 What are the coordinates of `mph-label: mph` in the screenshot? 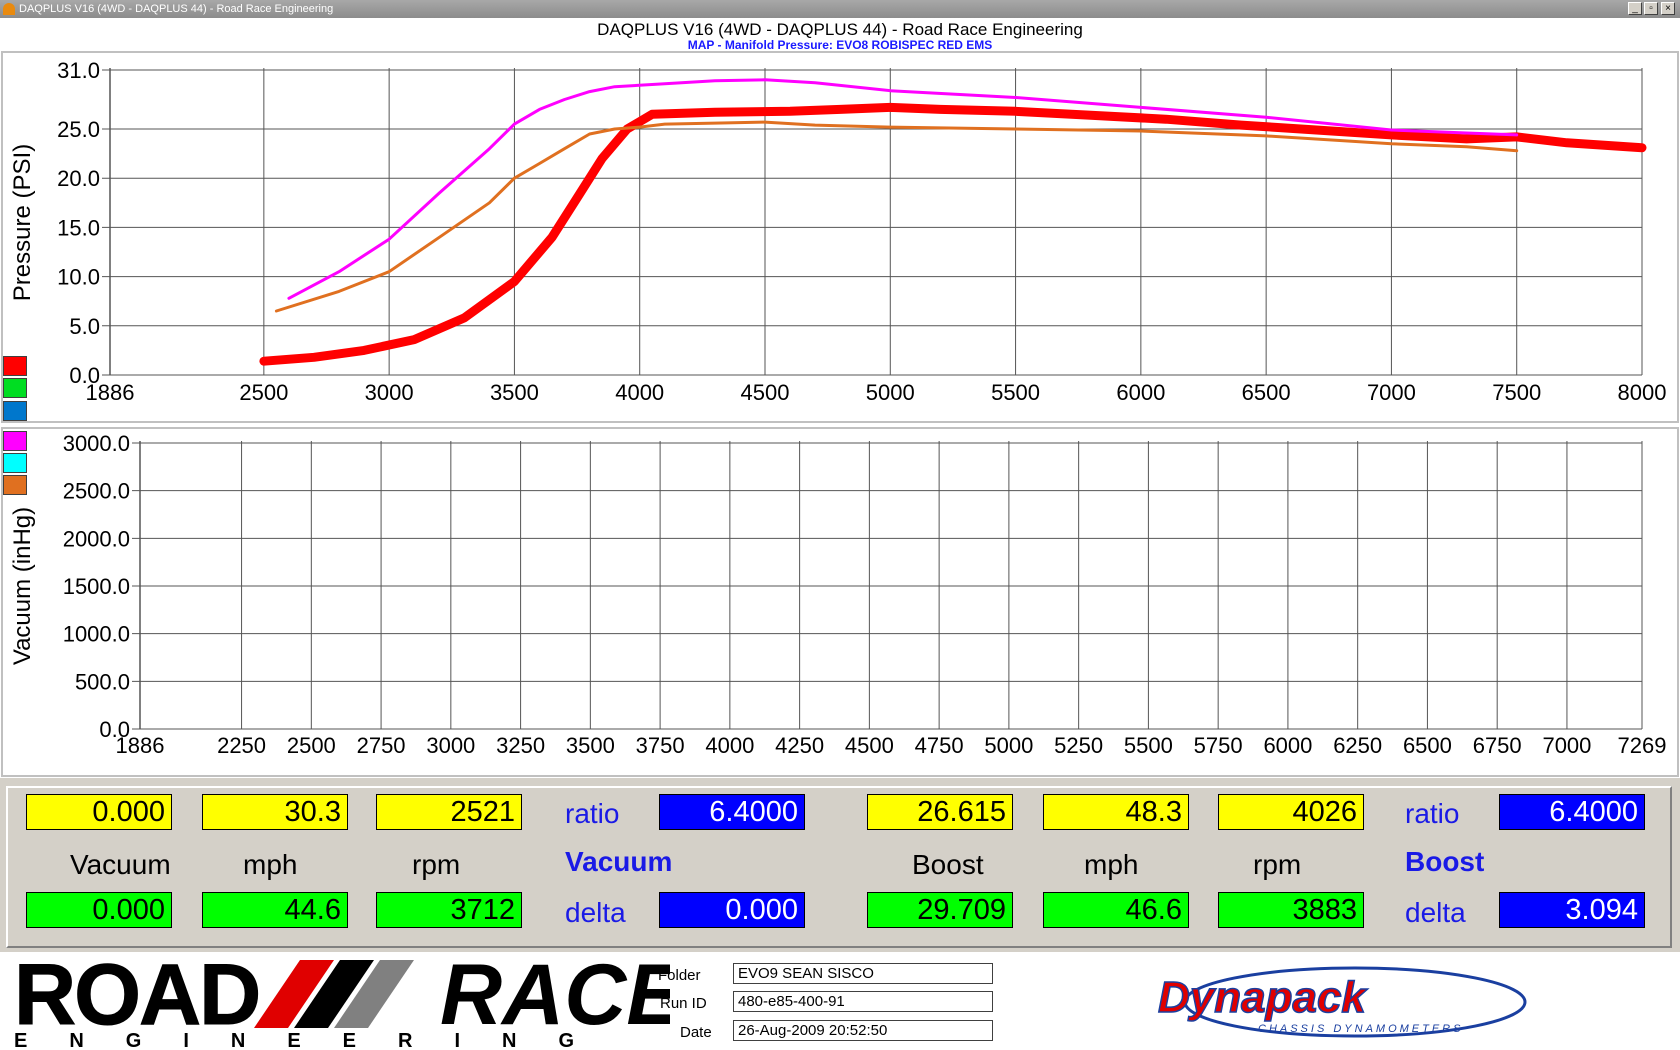 It's located at (270, 864).